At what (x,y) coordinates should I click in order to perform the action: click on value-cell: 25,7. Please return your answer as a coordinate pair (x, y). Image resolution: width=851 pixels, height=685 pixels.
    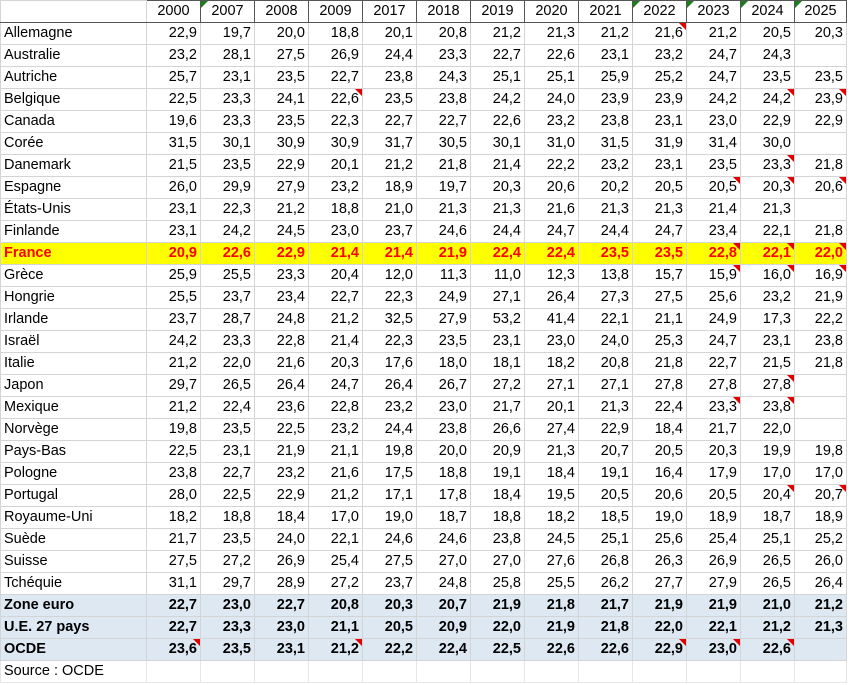
    Looking at the image, I should click on (173, 77).